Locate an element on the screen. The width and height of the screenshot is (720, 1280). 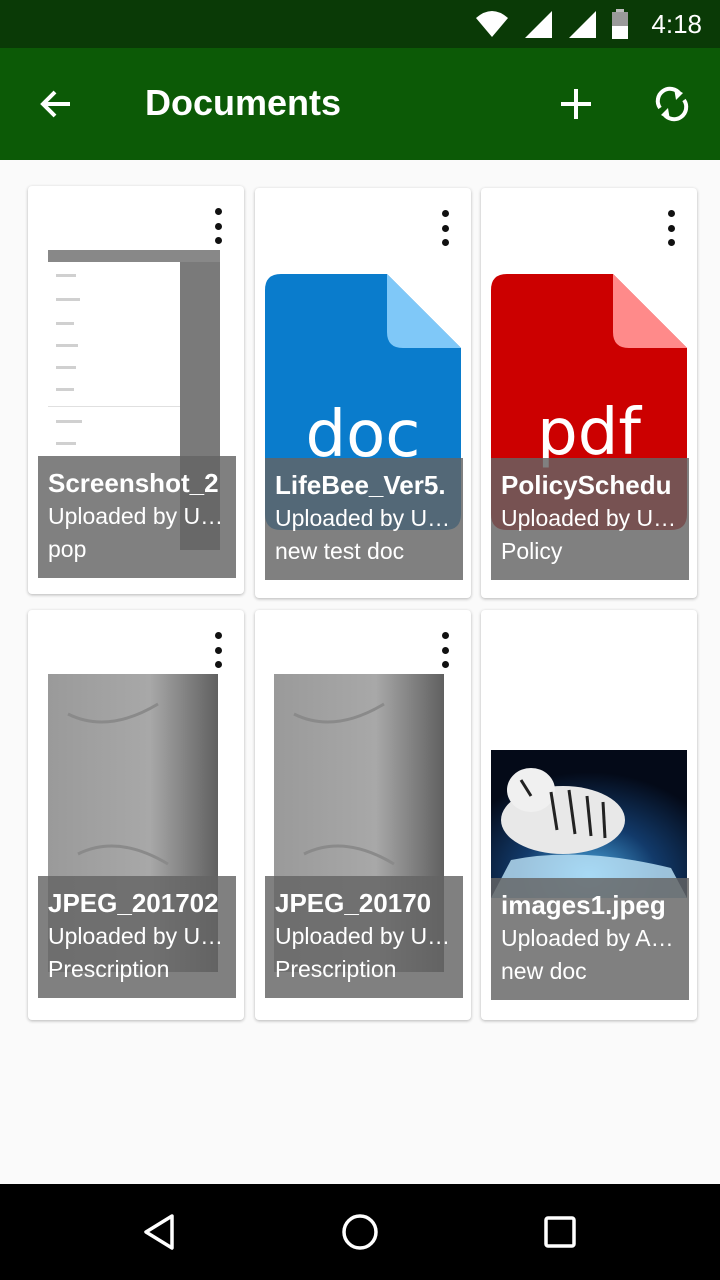
wifi-icon is located at coordinates (492, 24).